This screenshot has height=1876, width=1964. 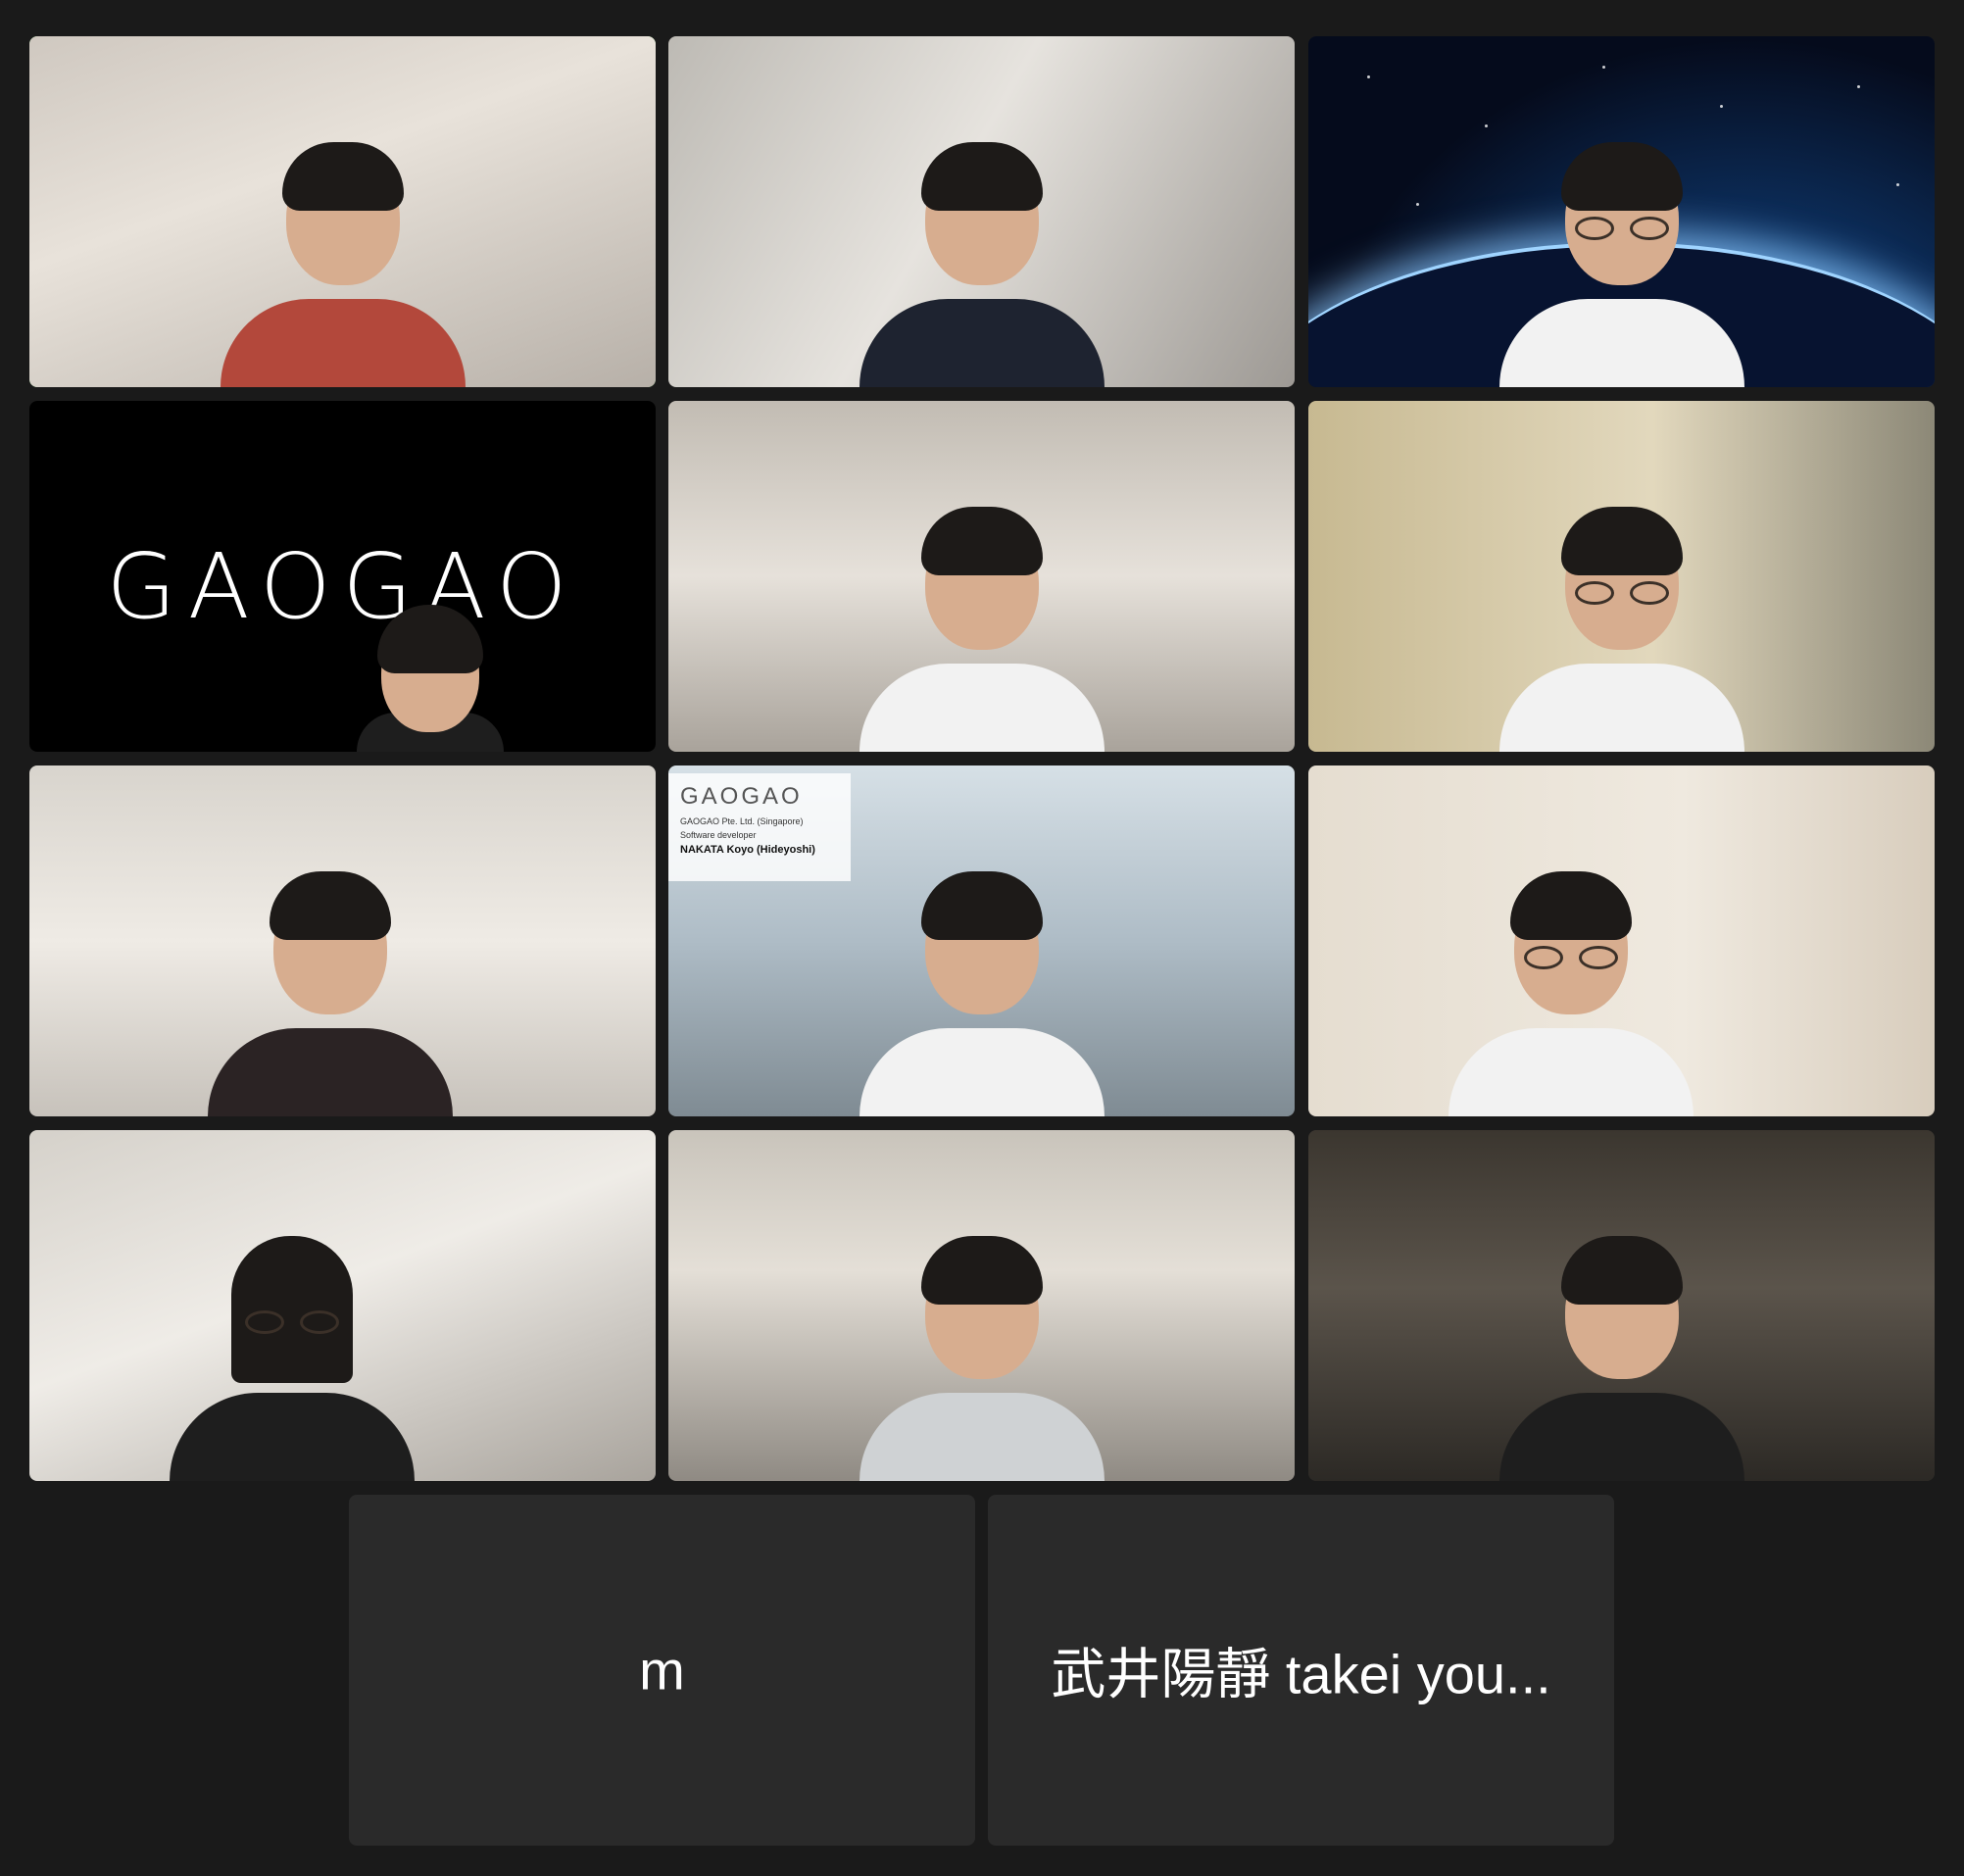 I want to click on lower-third-company: GAOGAO Pte. Ltd. (Singapore), so click(x=742, y=821).